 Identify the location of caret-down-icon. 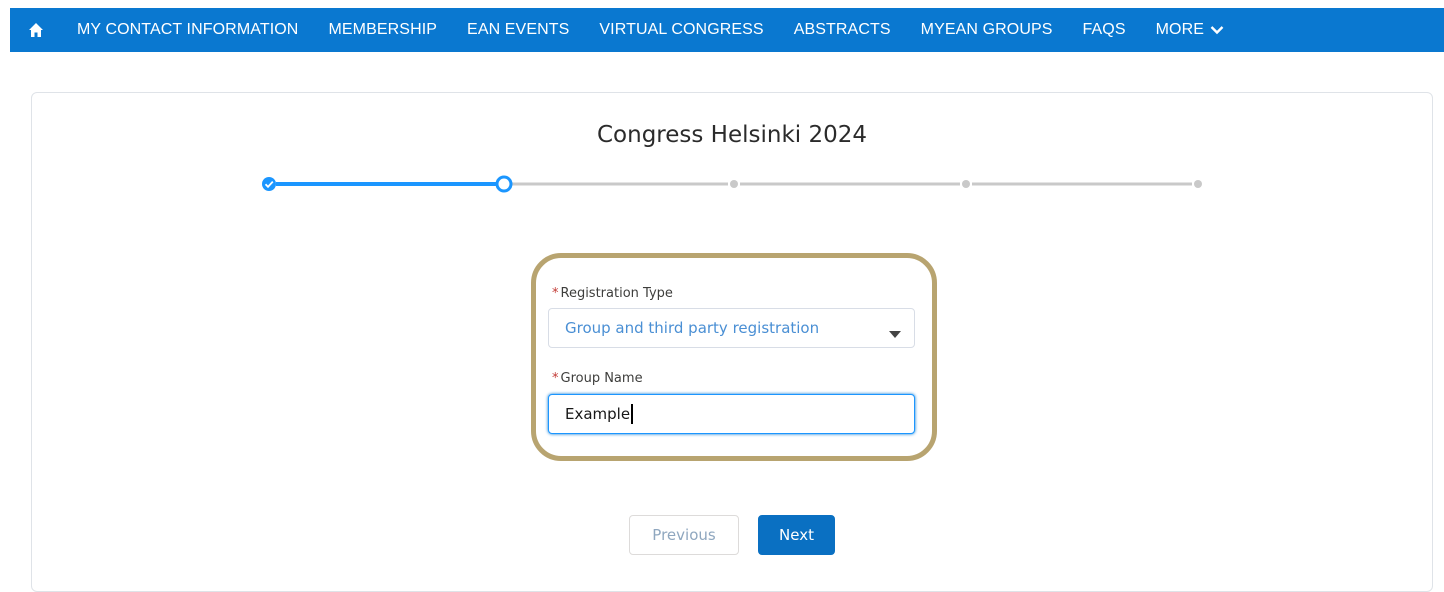
(895, 334).